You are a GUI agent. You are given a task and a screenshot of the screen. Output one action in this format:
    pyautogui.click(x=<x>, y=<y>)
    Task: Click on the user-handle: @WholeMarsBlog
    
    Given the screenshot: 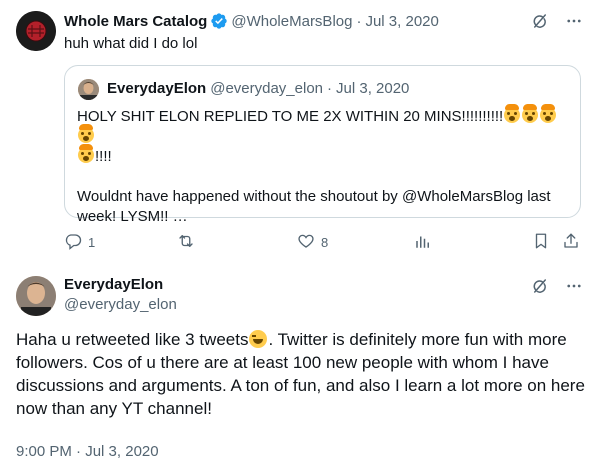 What is the action you would take?
    pyautogui.click(x=291, y=21)
    